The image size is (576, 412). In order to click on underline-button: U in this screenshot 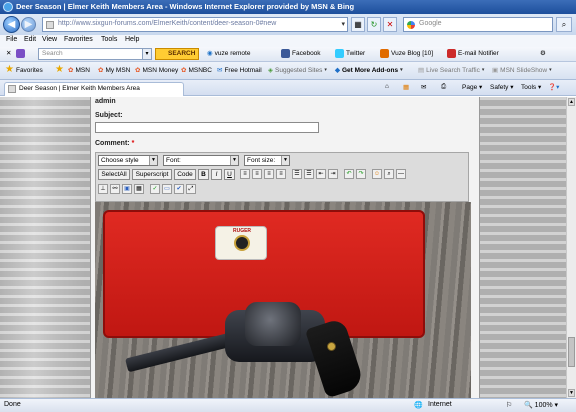, I will do `click(229, 174)`.